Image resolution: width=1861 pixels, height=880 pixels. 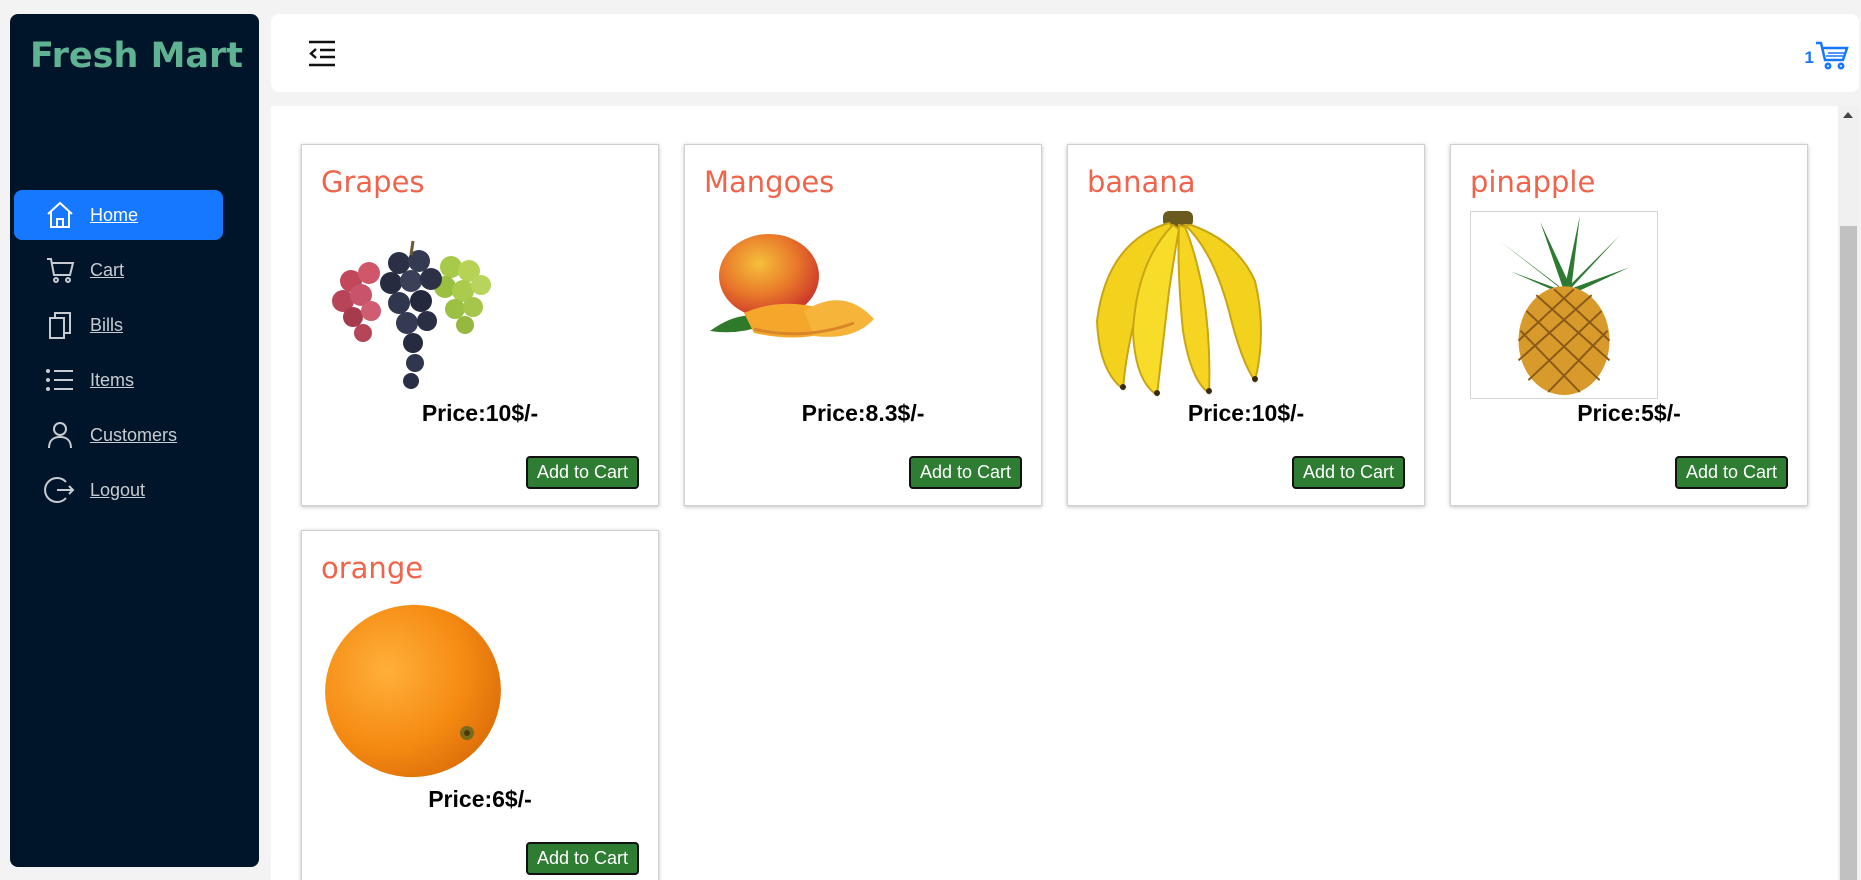 What do you see at coordinates (1848, 553) in the screenshot?
I see `scrollbar-thumb` at bounding box center [1848, 553].